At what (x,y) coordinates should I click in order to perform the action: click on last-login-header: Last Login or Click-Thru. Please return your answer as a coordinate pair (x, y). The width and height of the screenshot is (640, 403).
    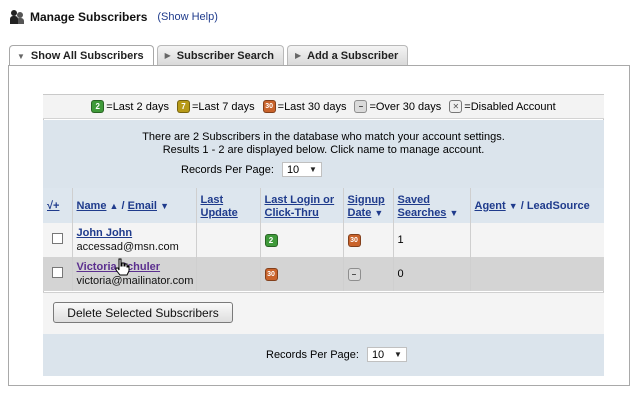
    Looking at the image, I should click on (302, 205).